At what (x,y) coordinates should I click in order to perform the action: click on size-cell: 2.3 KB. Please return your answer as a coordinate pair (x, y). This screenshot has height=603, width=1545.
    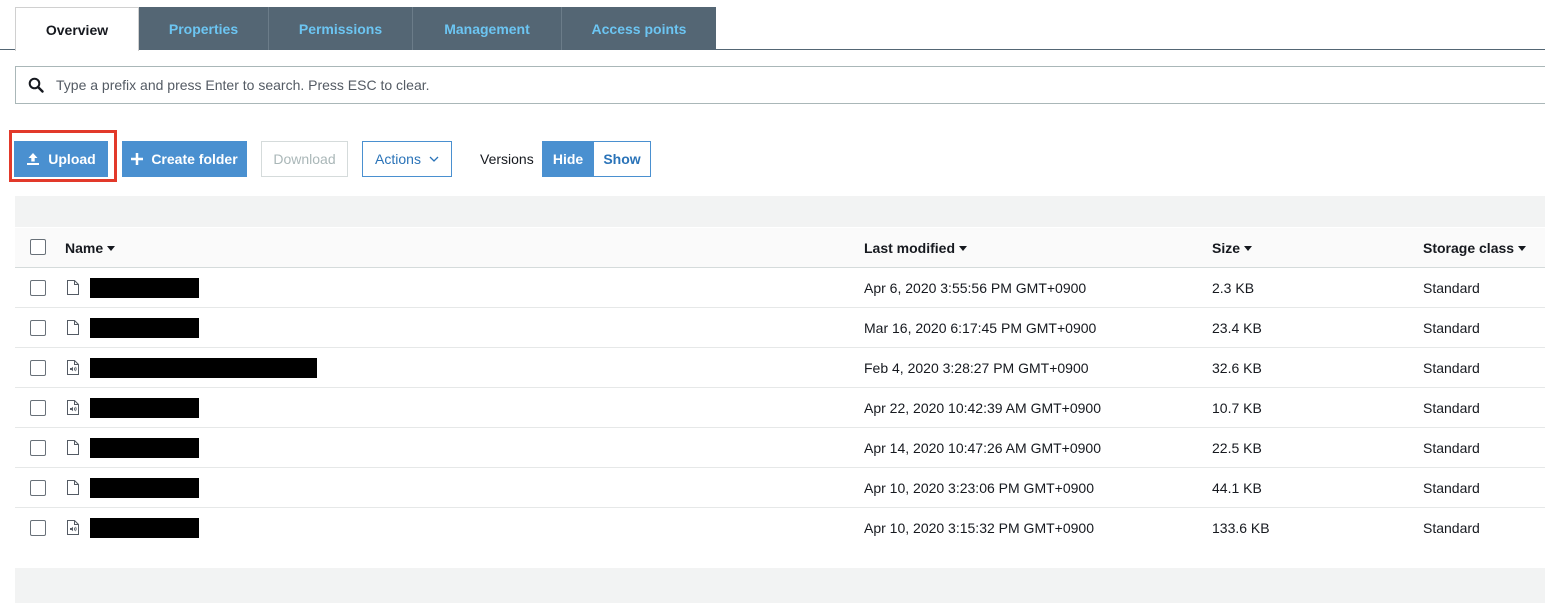
    Looking at the image, I should click on (1233, 288).